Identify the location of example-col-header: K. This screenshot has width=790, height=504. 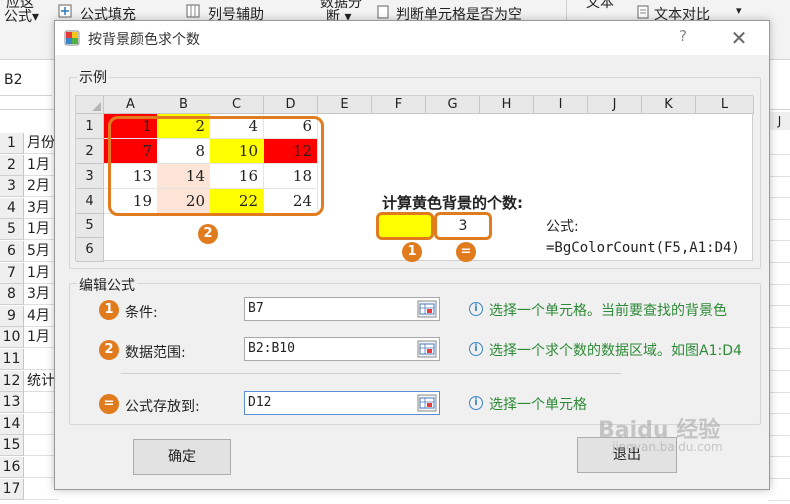
(669, 105).